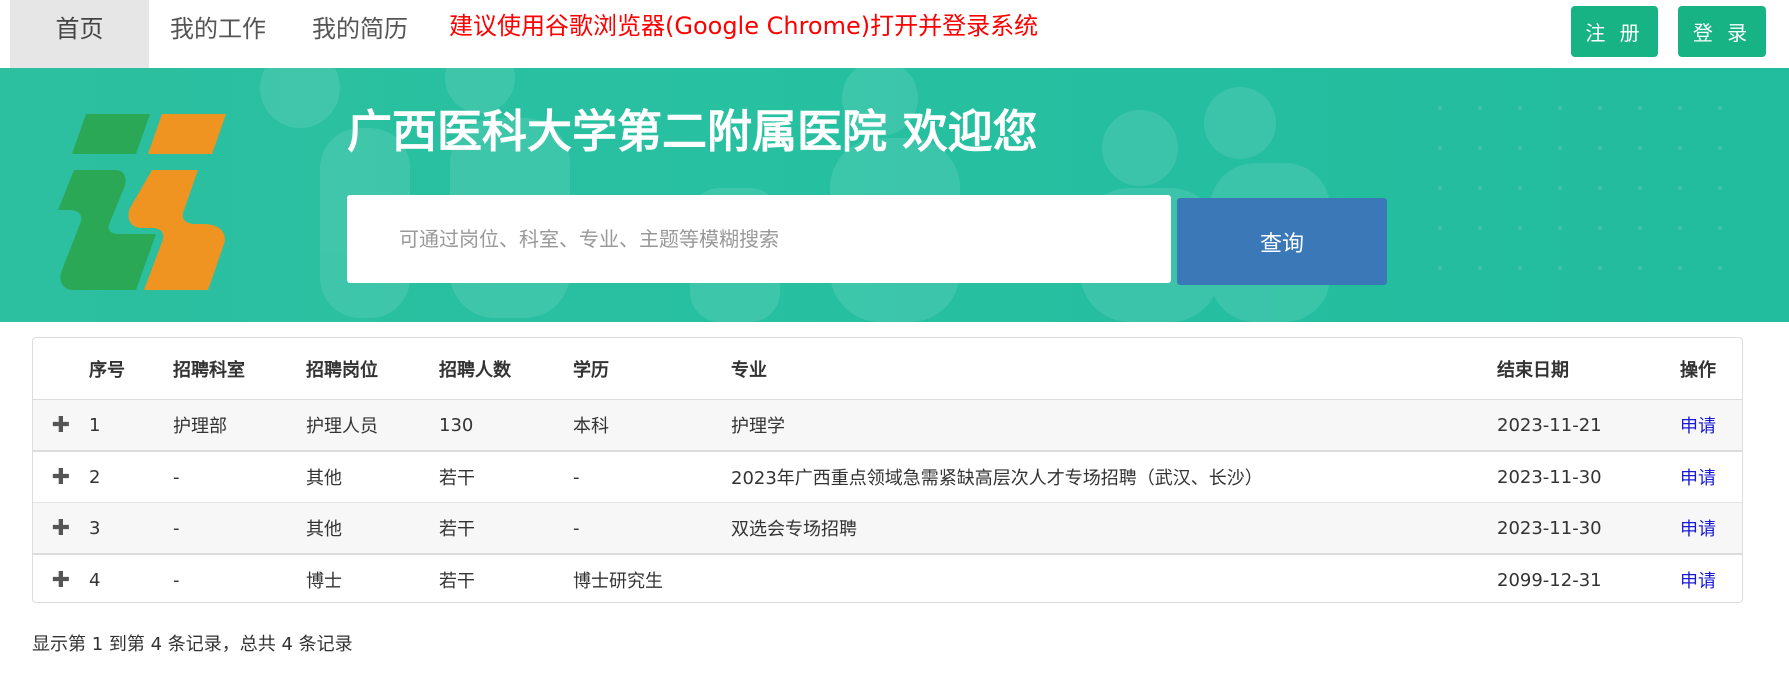 This screenshot has height=692, width=1789. What do you see at coordinates (131, 369) in the screenshot?
I see `header-index: 序号` at bounding box center [131, 369].